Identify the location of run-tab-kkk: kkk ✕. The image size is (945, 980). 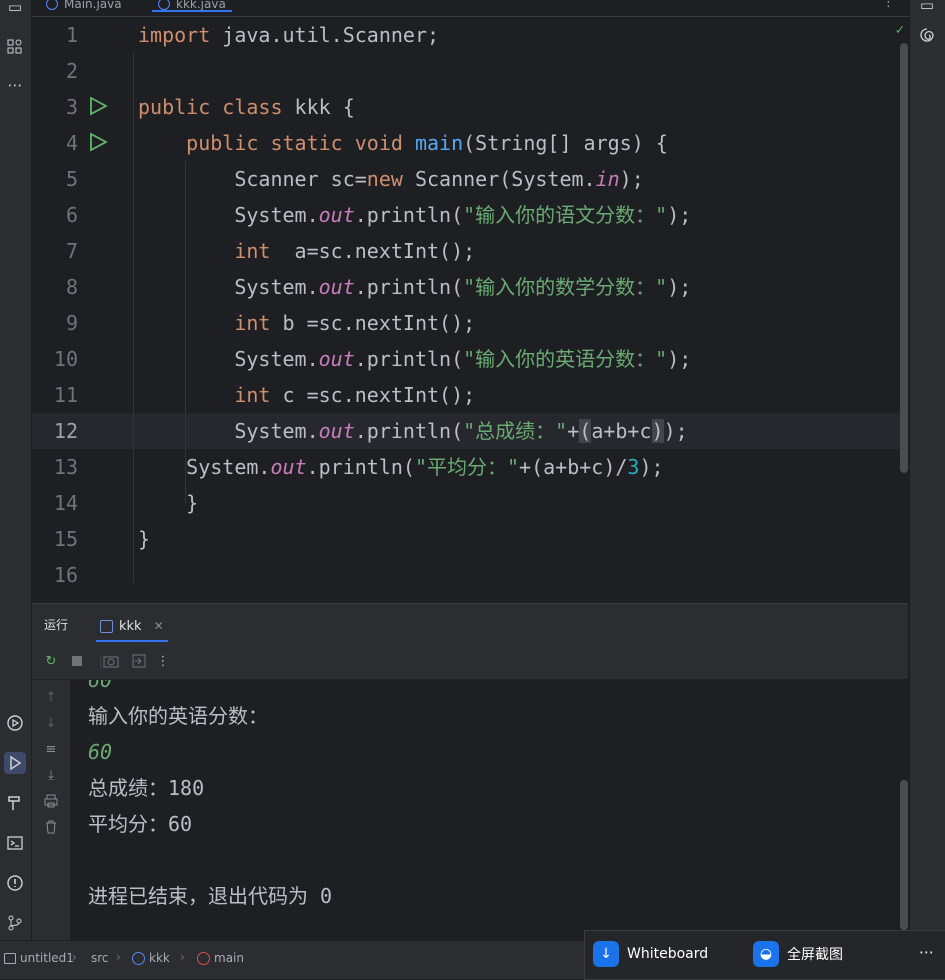
(132, 626).